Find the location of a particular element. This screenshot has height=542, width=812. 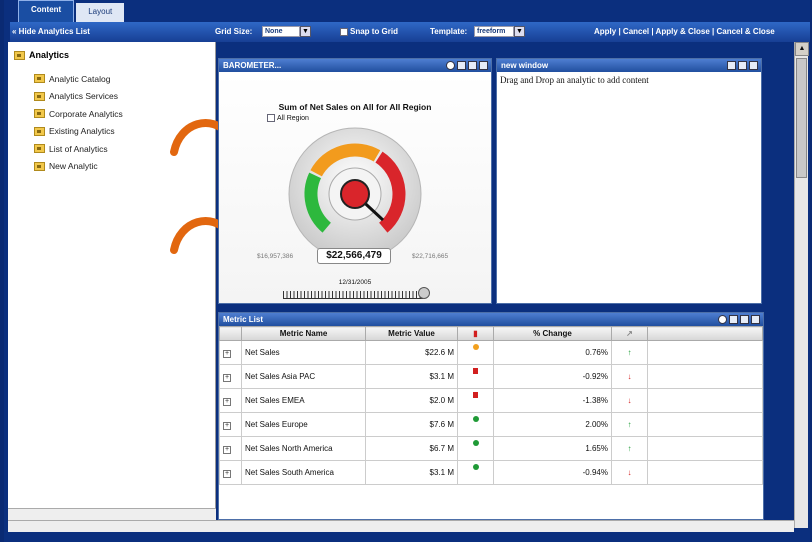

table-row: + Net Sales North America $6.7 M 1.65% ↑ is located at coordinates (491, 448).